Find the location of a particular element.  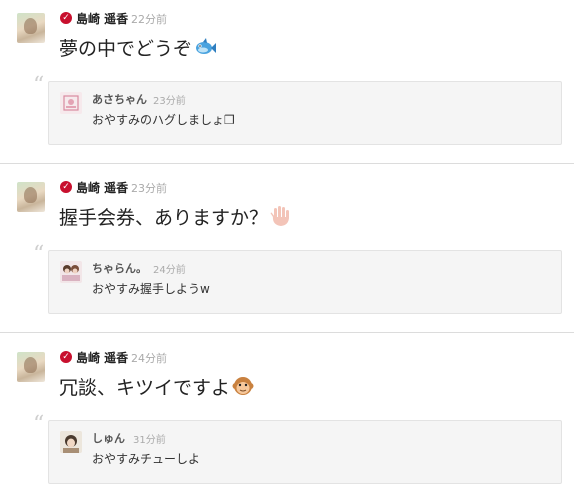

reply-timestamp: 24分前 is located at coordinates (169, 270).